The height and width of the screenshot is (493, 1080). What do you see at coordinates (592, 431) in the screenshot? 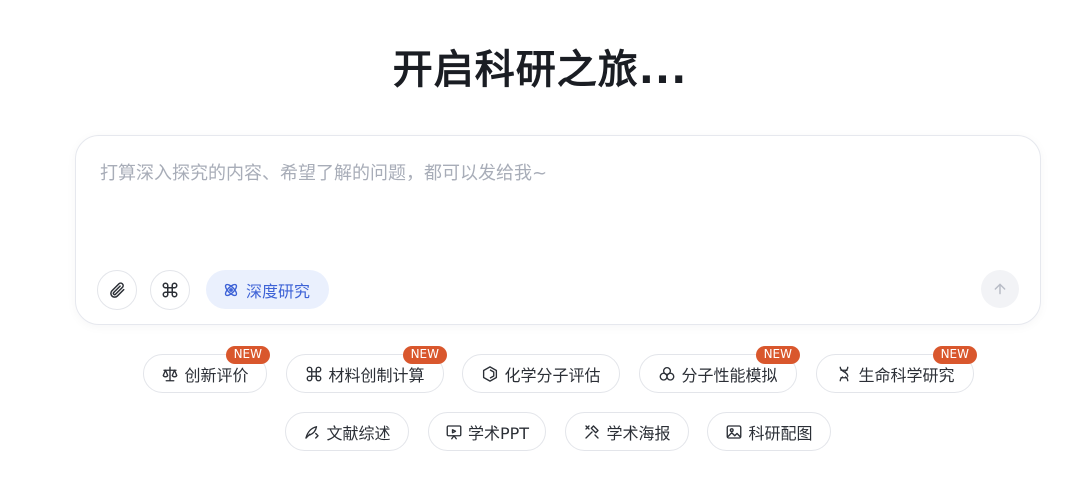
I see `tools-icon` at bounding box center [592, 431].